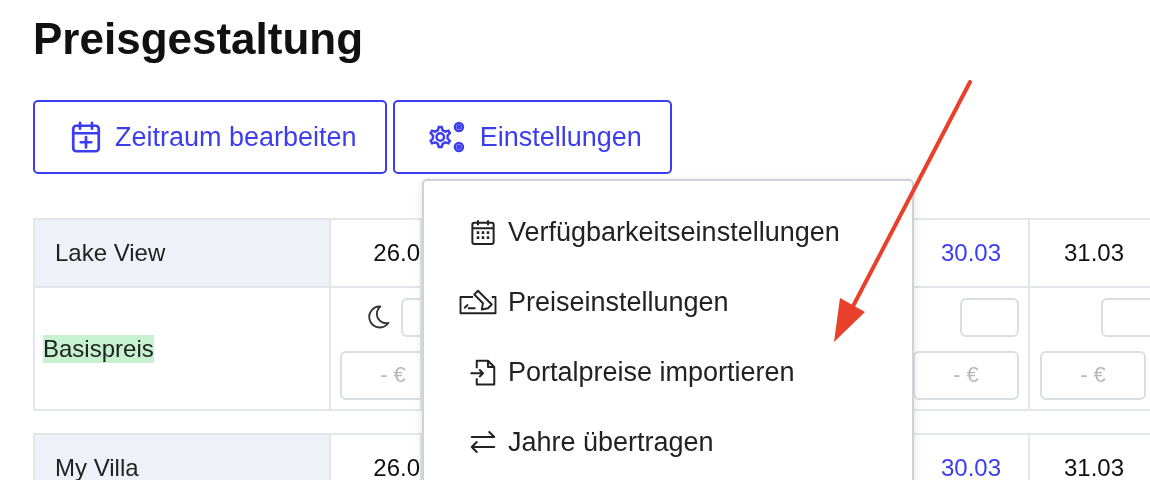 The height and width of the screenshot is (480, 1150). Describe the element at coordinates (576, 302) in the screenshot. I see `menu-item: Preiseinstellungen` at that location.